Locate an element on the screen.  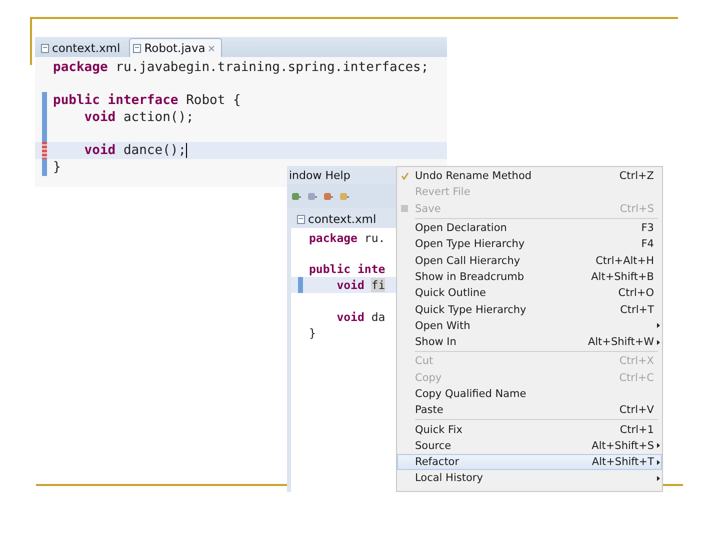
menu-item: Open With is located at coordinates (529, 326).